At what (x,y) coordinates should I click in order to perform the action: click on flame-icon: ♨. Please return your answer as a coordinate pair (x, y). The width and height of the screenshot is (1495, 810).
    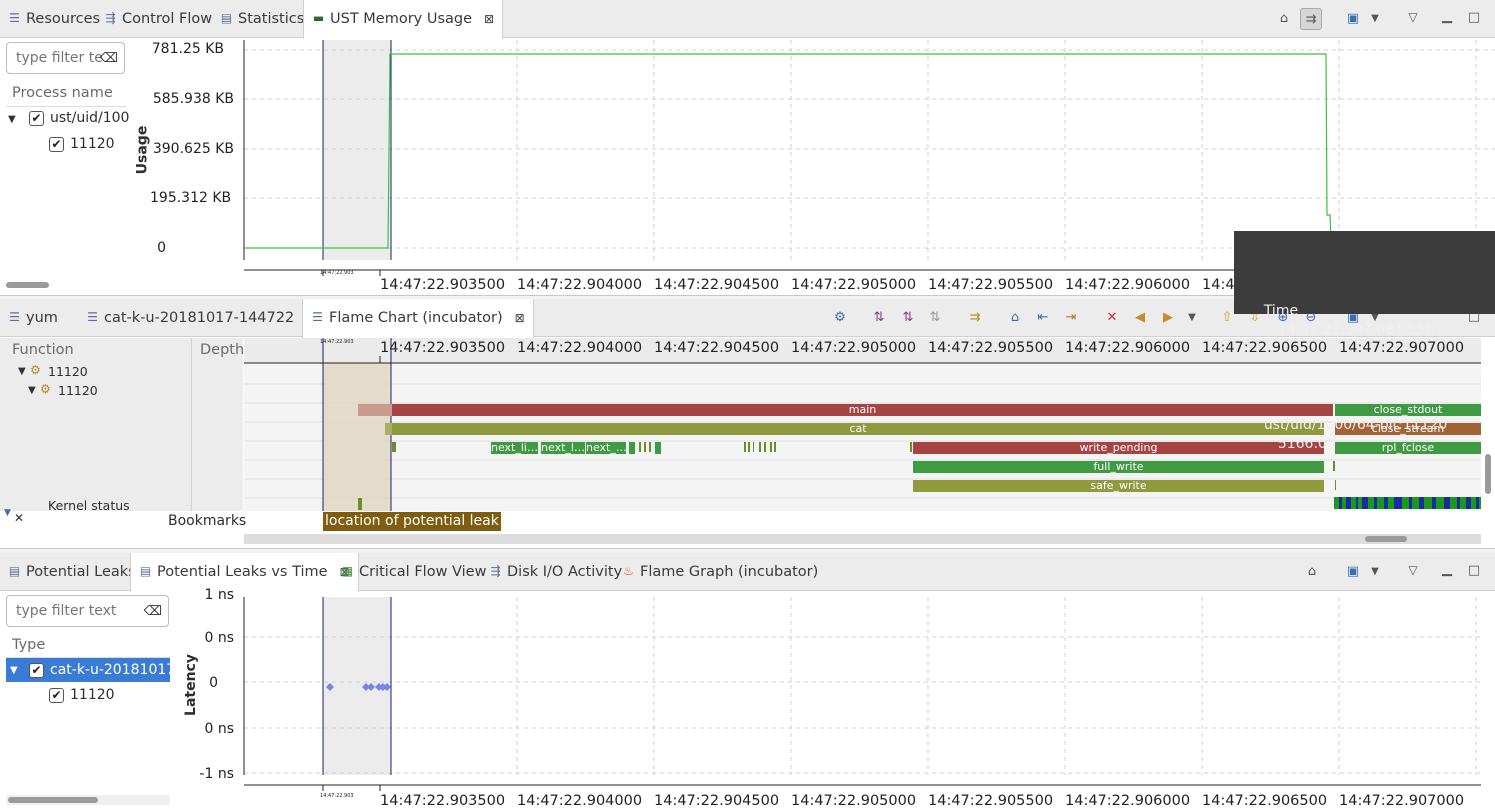
    Looking at the image, I should click on (628, 571).